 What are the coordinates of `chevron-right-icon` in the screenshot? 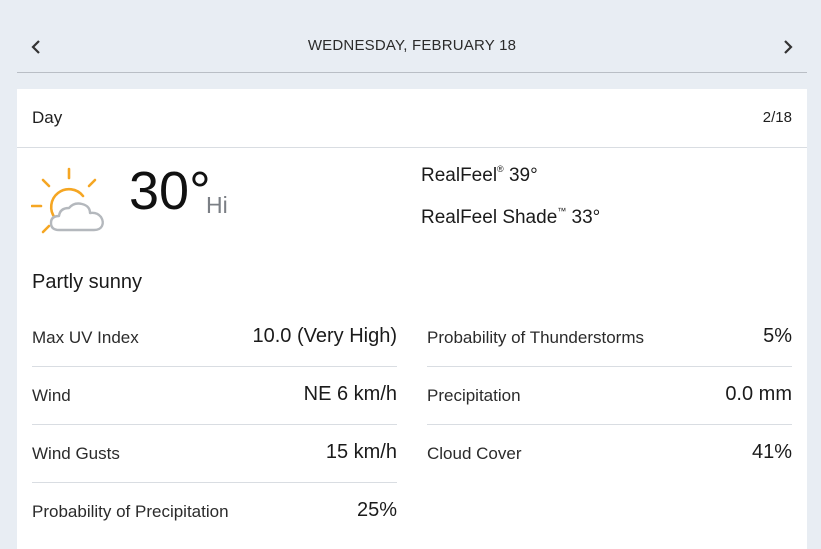 It's located at (788, 47).